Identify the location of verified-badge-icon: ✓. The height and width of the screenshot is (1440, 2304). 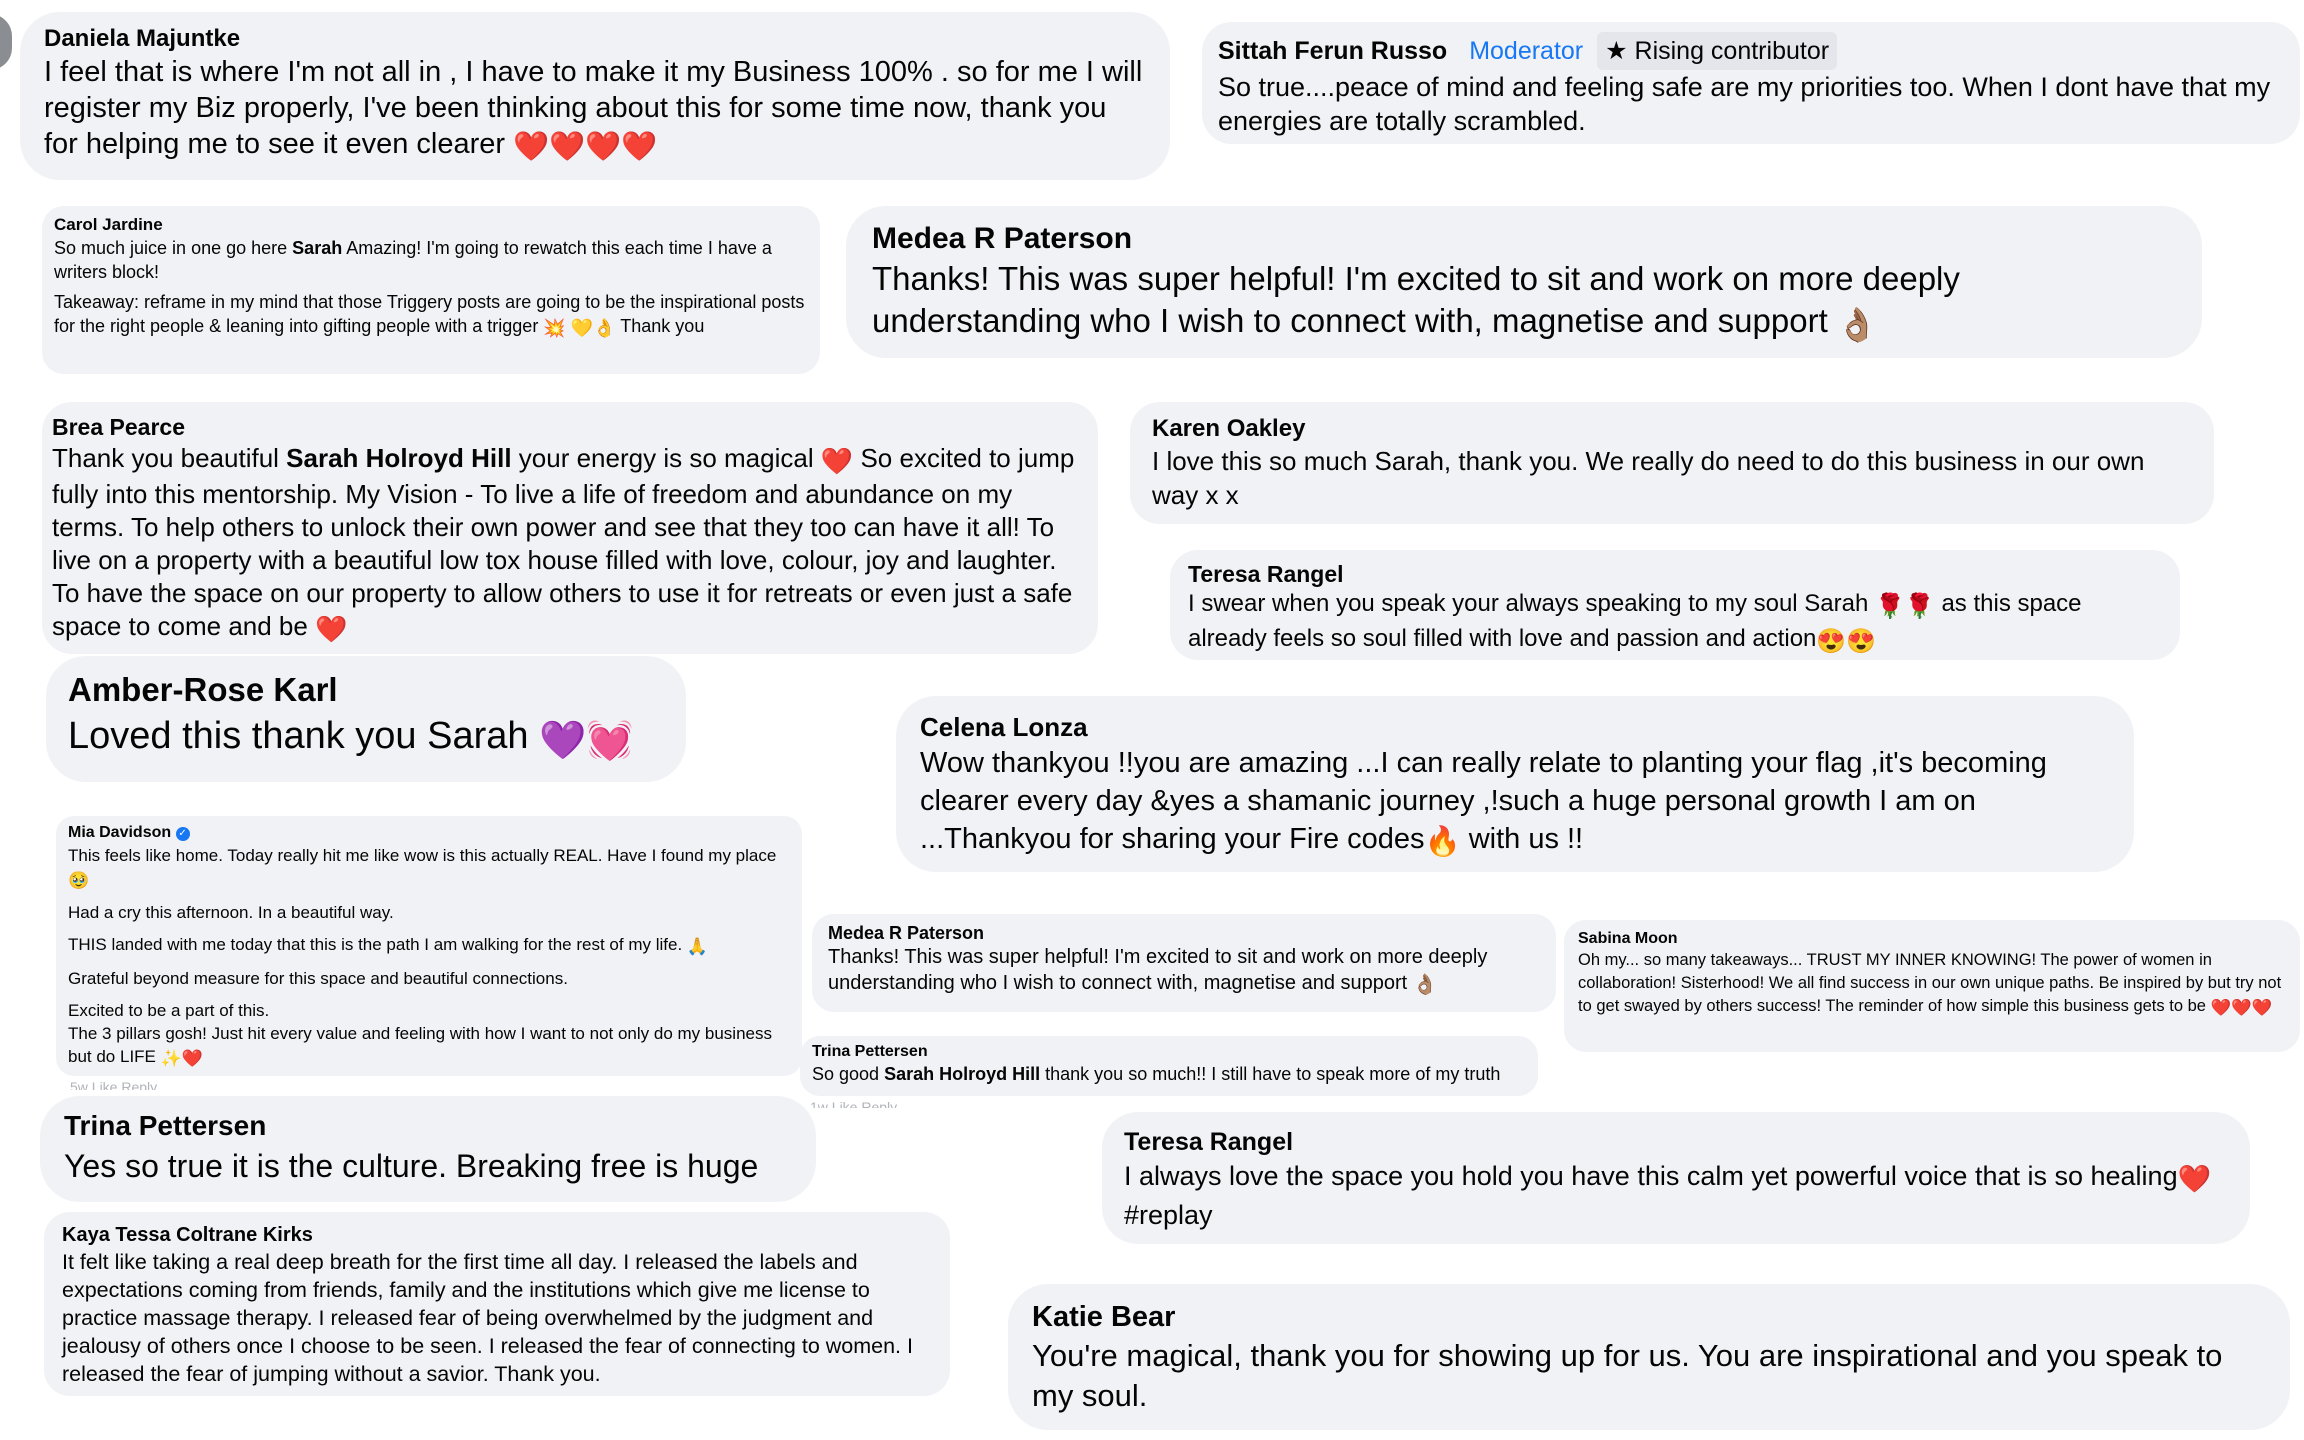
(182, 834).